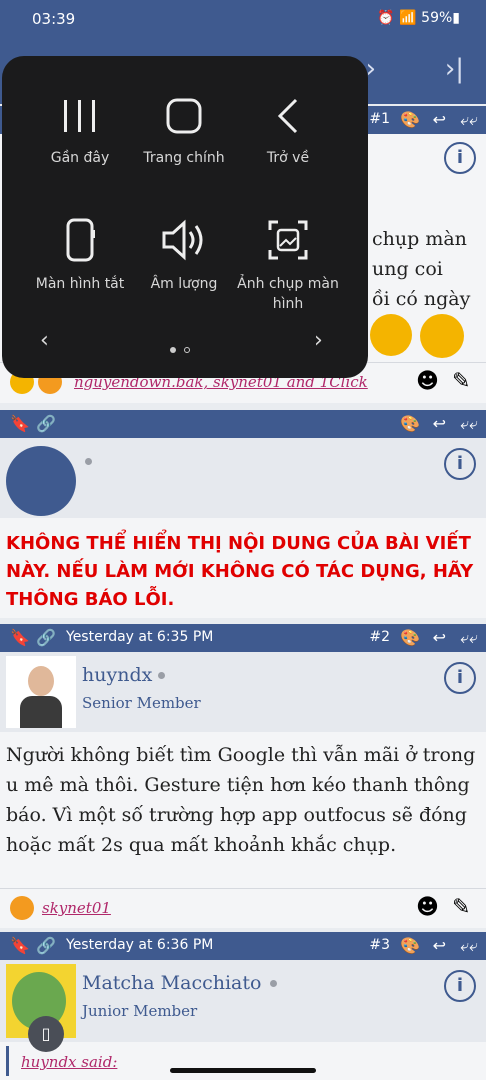 The image size is (486, 1080). What do you see at coordinates (80, 240) in the screenshot?
I see `screen-off-icon` at bounding box center [80, 240].